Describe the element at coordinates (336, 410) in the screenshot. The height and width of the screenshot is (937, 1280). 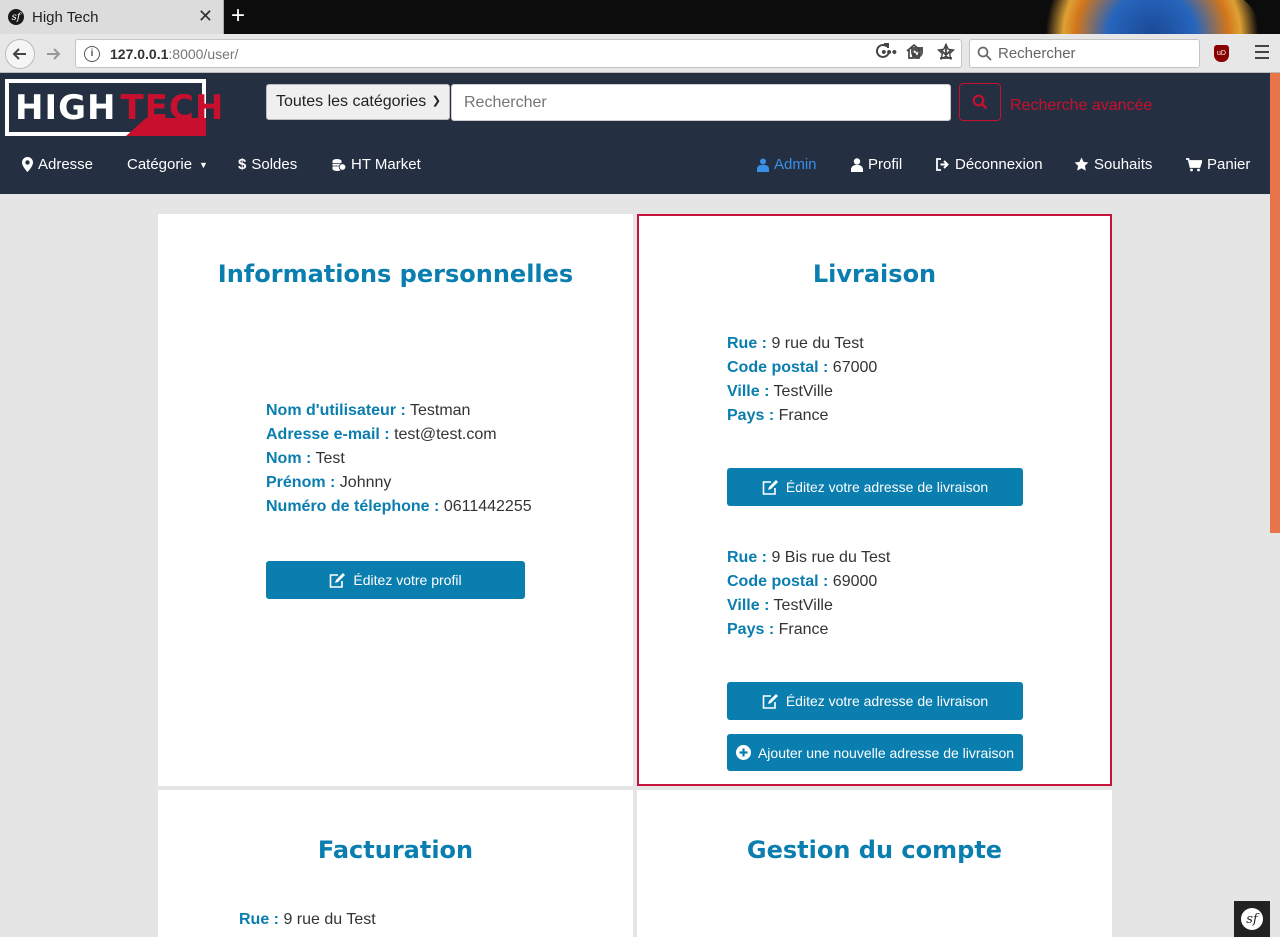
I see `field-label: Nom d'utilisateur :` at that location.